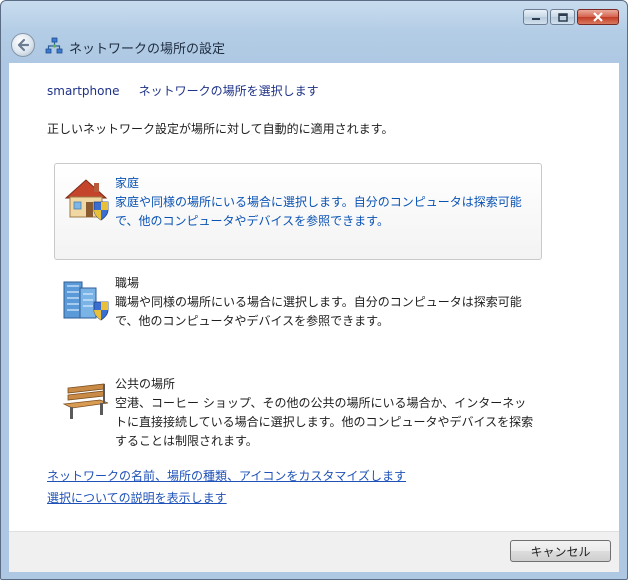 The image size is (628, 580). I want to click on help-link: 選択についての説明を表示します, so click(137, 497).